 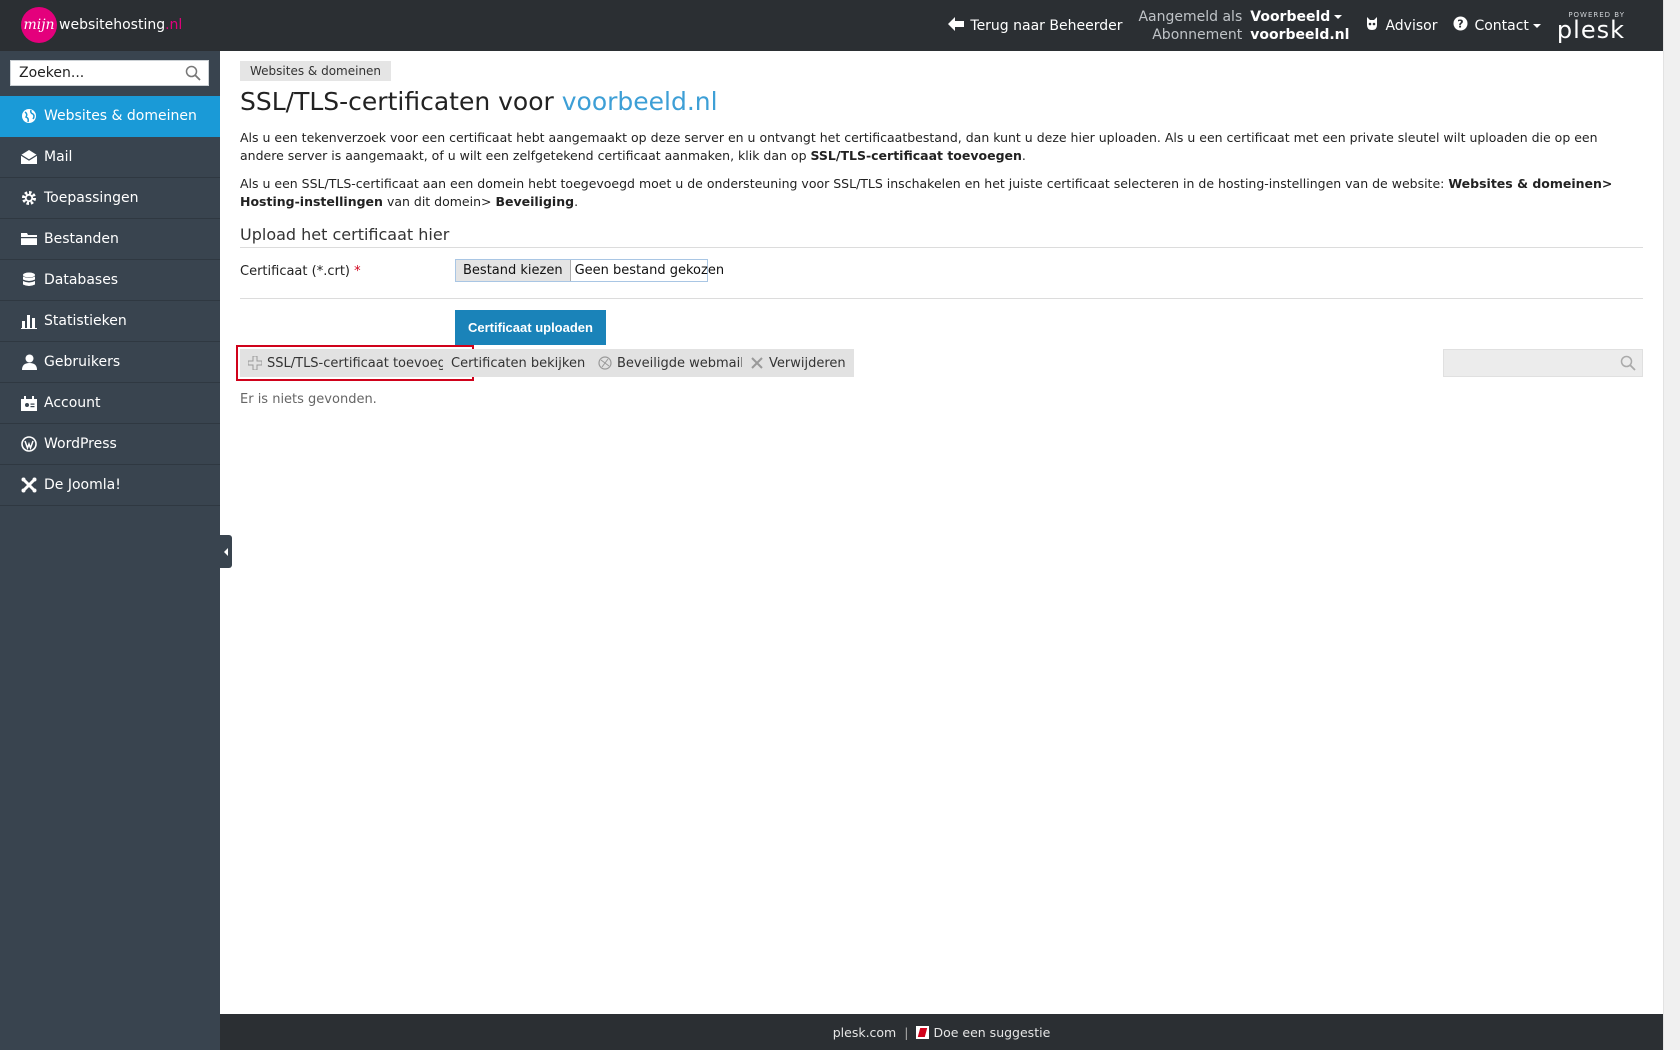 What do you see at coordinates (316, 71) in the screenshot?
I see `breadcrumb: Websites & domeinen` at bounding box center [316, 71].